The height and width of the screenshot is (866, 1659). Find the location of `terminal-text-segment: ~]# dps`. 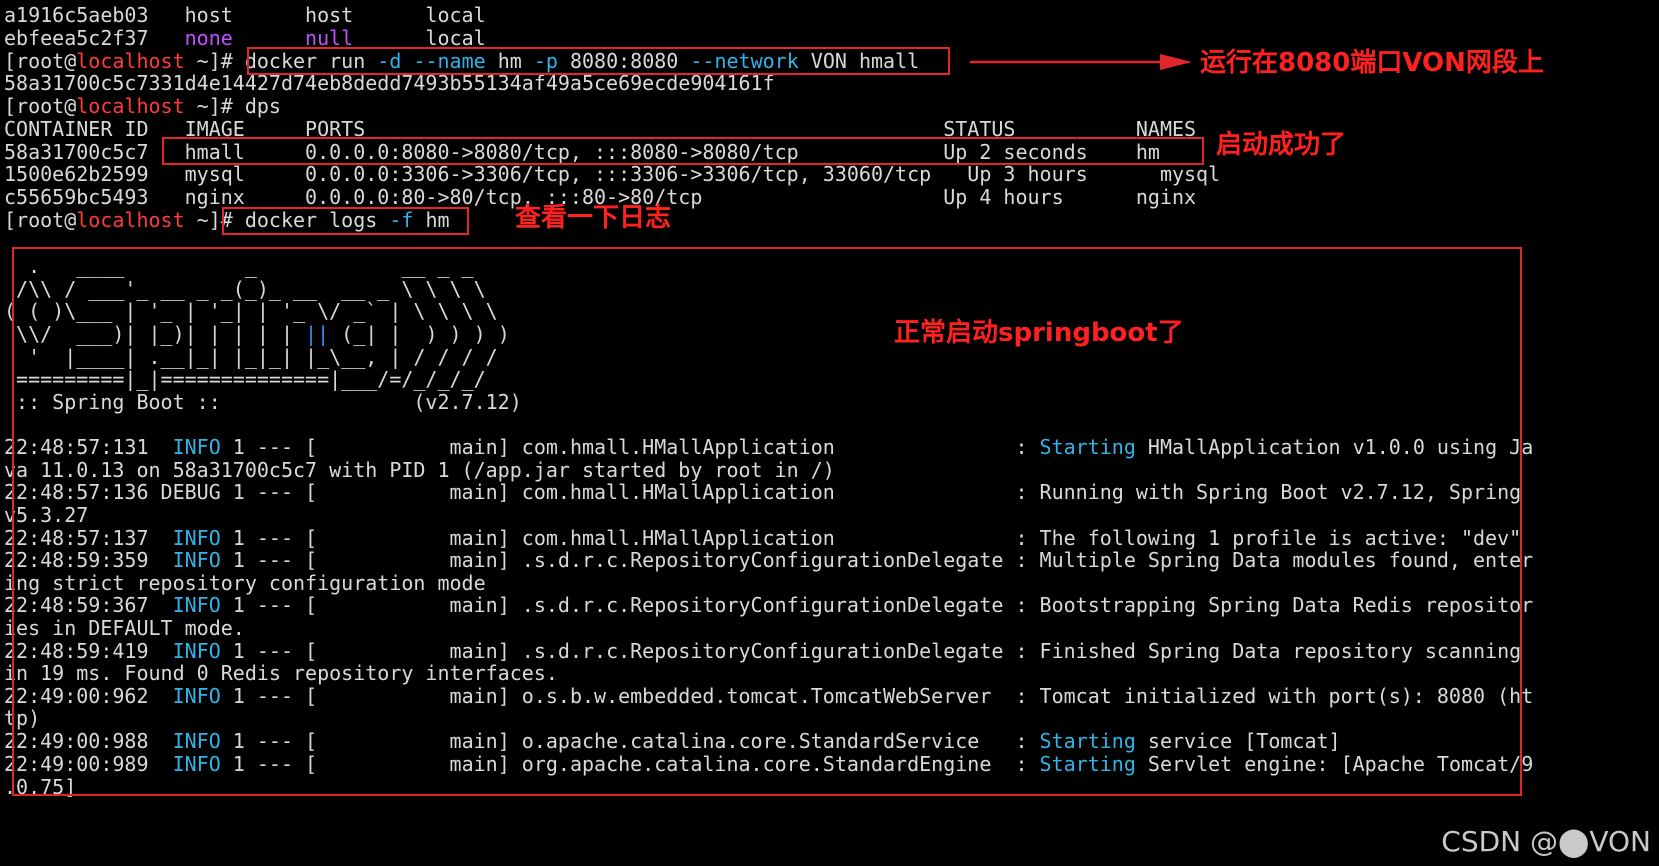

terminal-text-segment: ~]# dps is located at coordinates (232, 106).